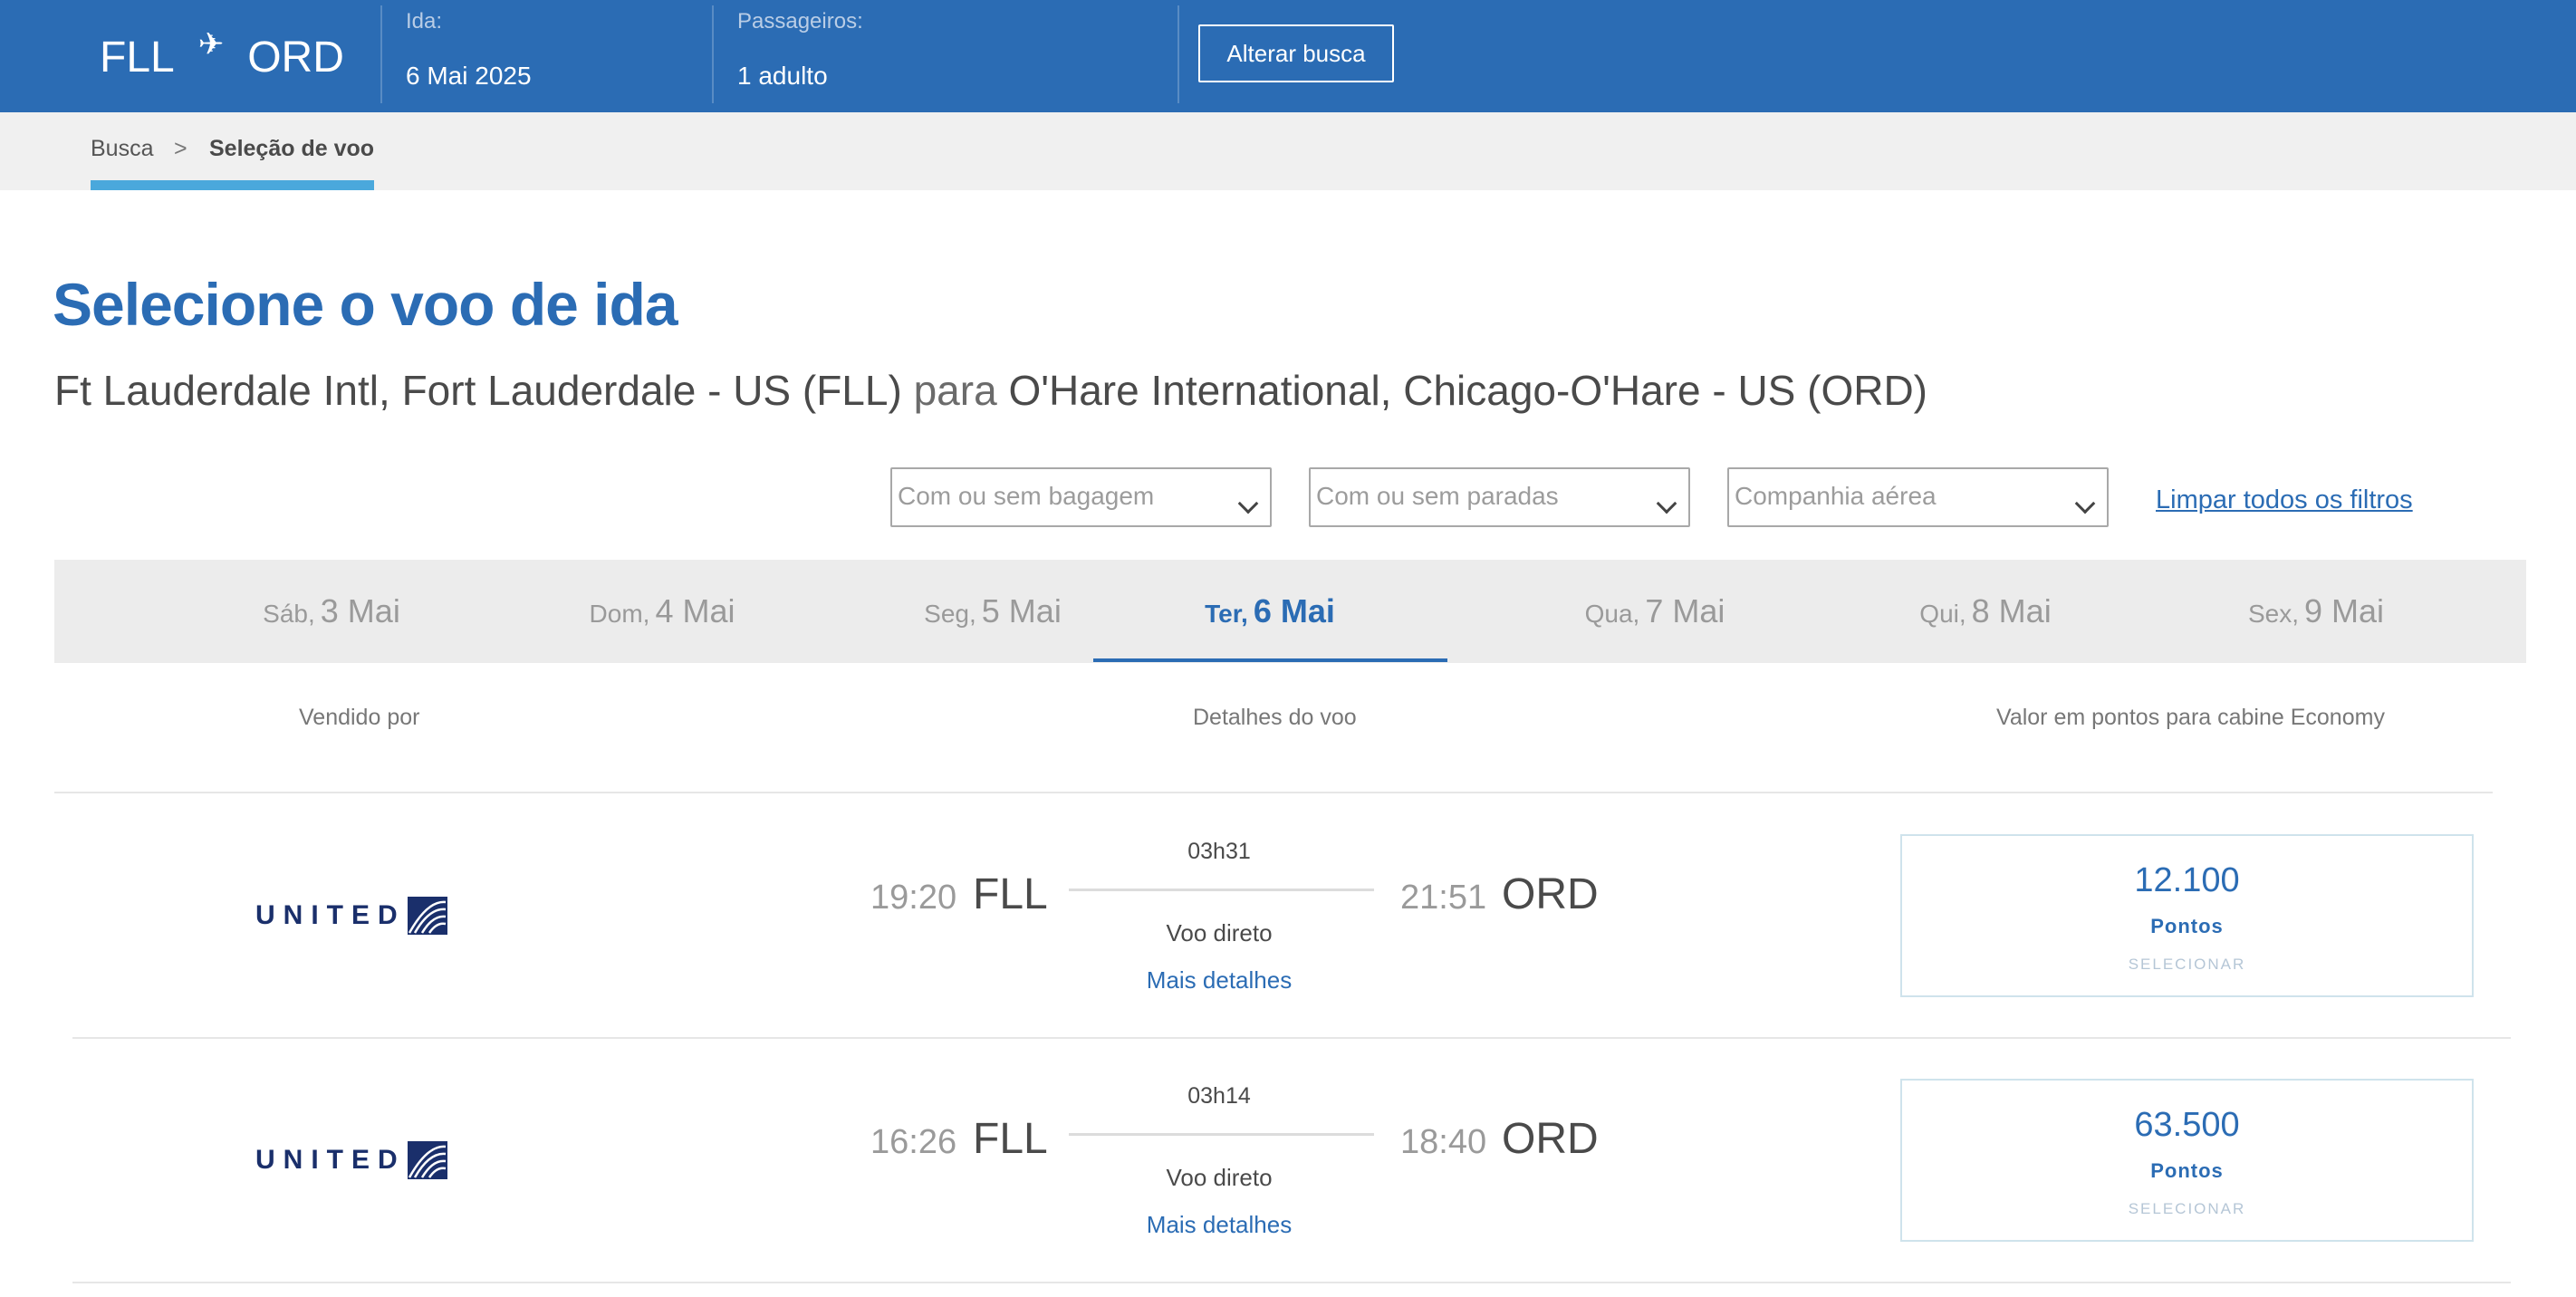  Describe the element at coordinates (695, 611) in the screenshot. I see `date-tab-day: 4 Mai` at that location.